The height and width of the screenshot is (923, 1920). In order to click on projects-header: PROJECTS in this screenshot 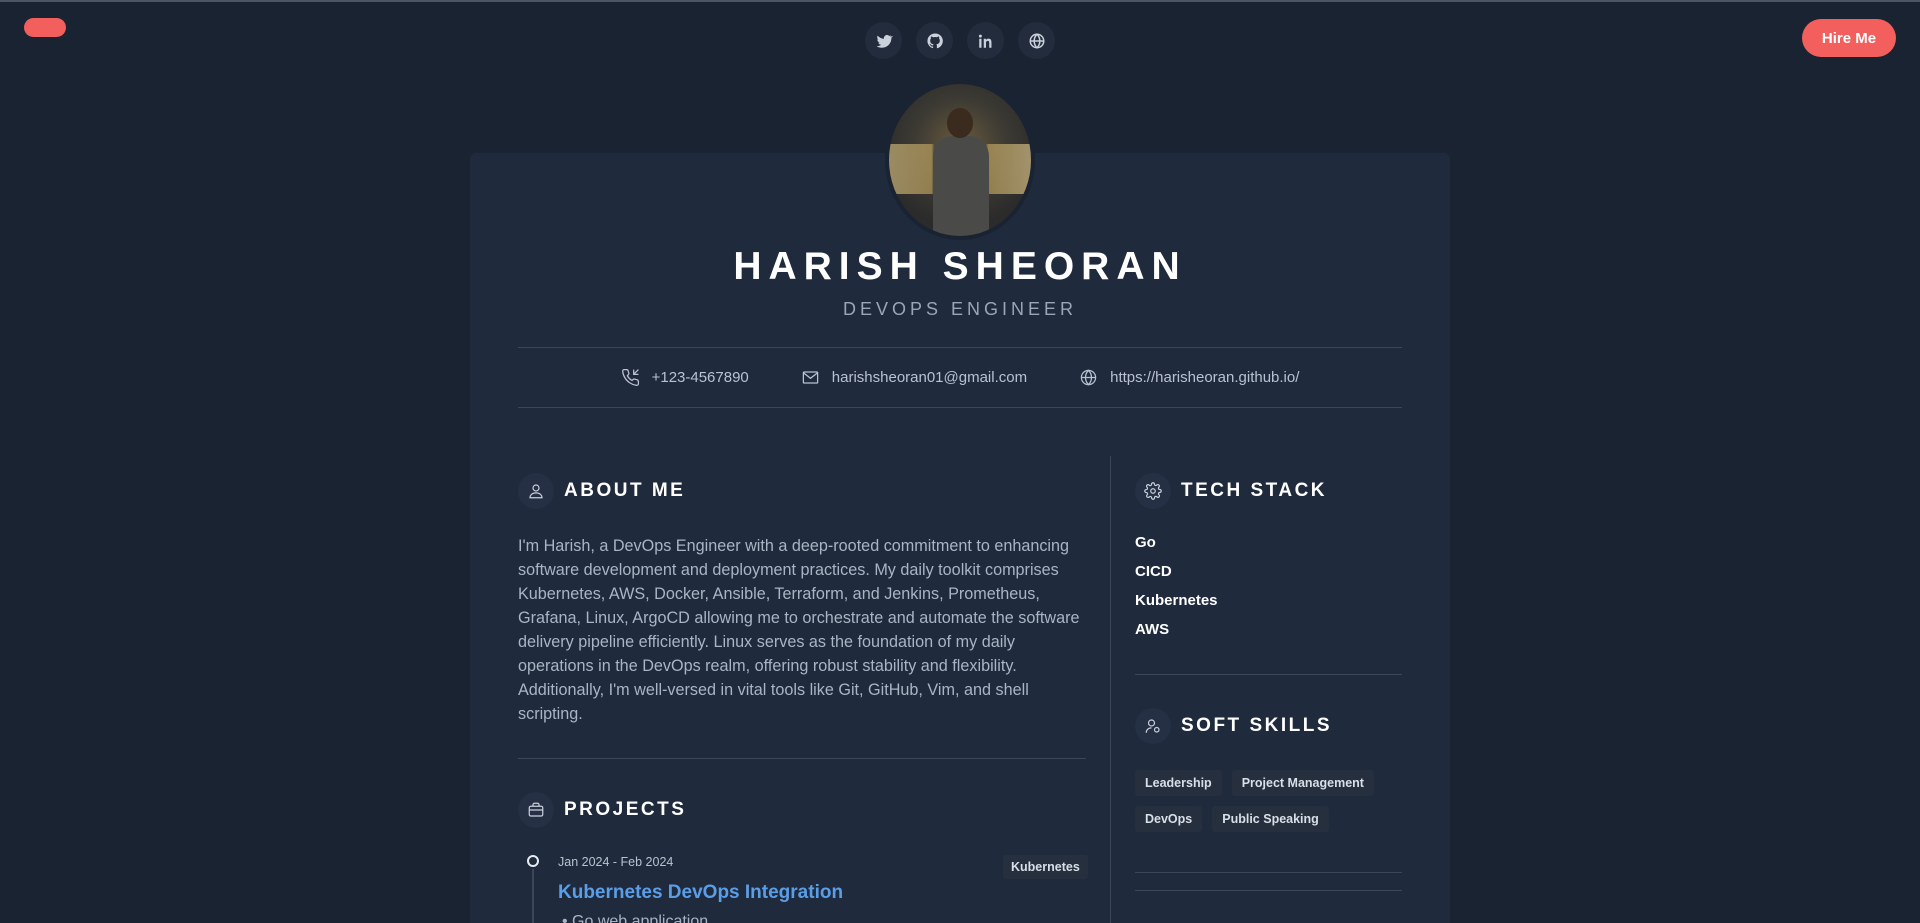, I will do `click(602, 810)`.